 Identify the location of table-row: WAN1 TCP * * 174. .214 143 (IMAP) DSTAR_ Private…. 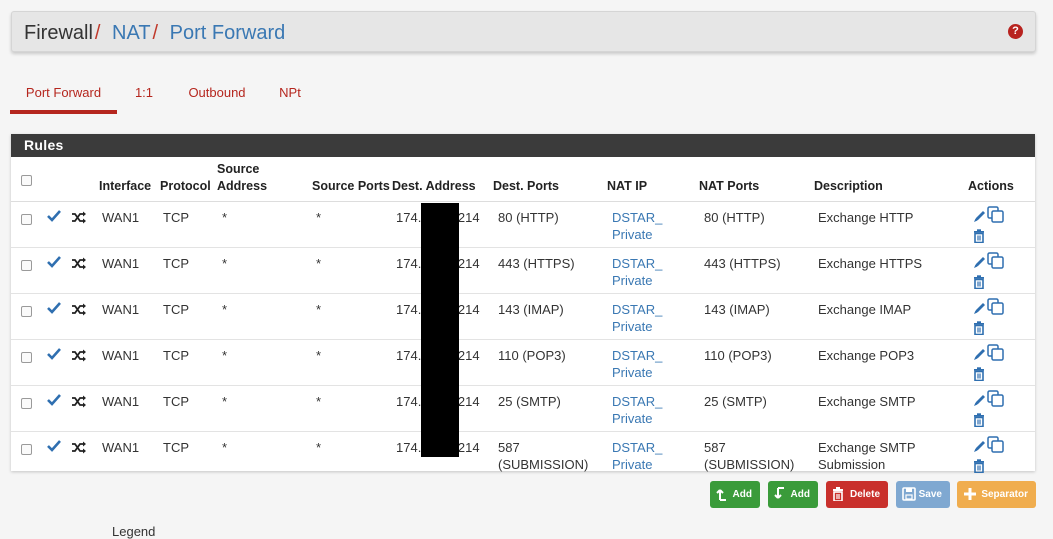
(523, 315).